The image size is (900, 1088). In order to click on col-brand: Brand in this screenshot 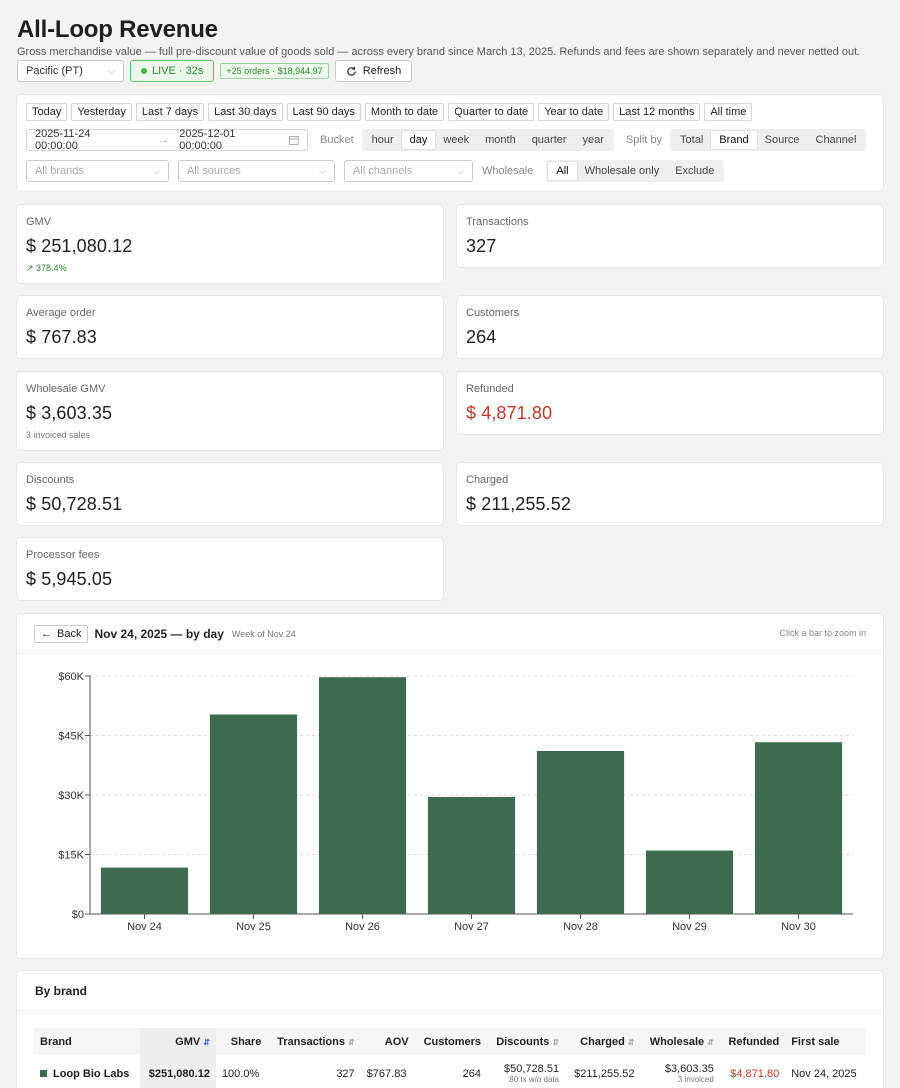, I will do `click(87, 1041)`.